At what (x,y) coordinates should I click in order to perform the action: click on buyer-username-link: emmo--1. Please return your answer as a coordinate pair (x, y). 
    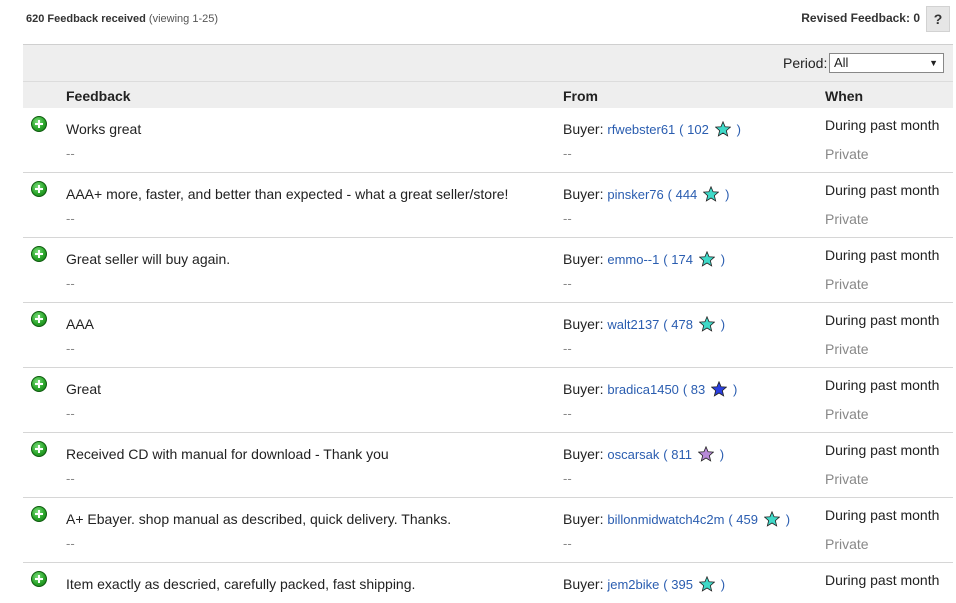
    Looking at the image, I should click on (633, 259).